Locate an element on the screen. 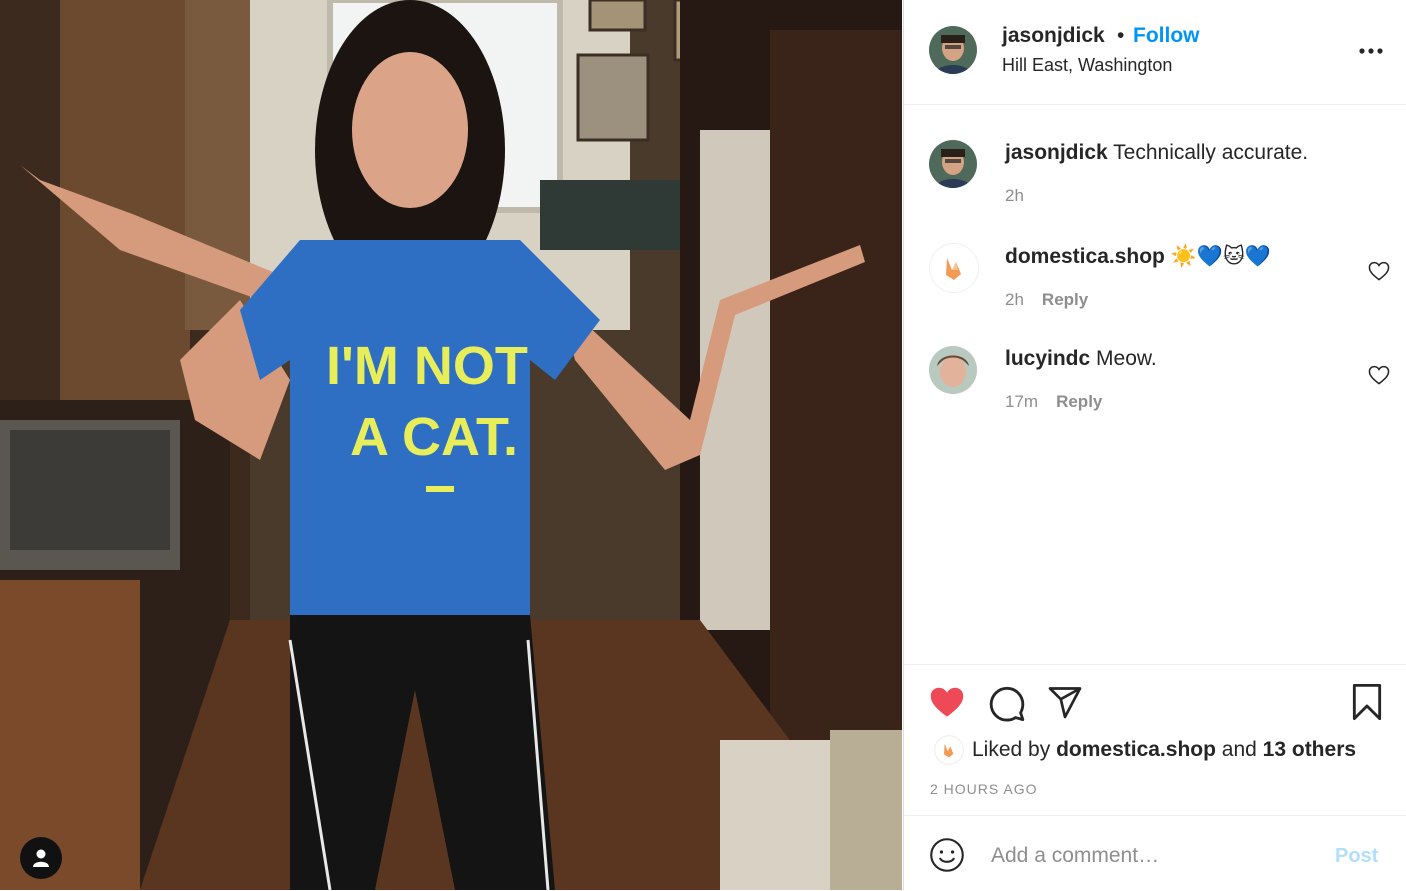 This screenshot has width=1406, height=891. comment-meta: 2h Reply is located at coordinates (1046, 300).